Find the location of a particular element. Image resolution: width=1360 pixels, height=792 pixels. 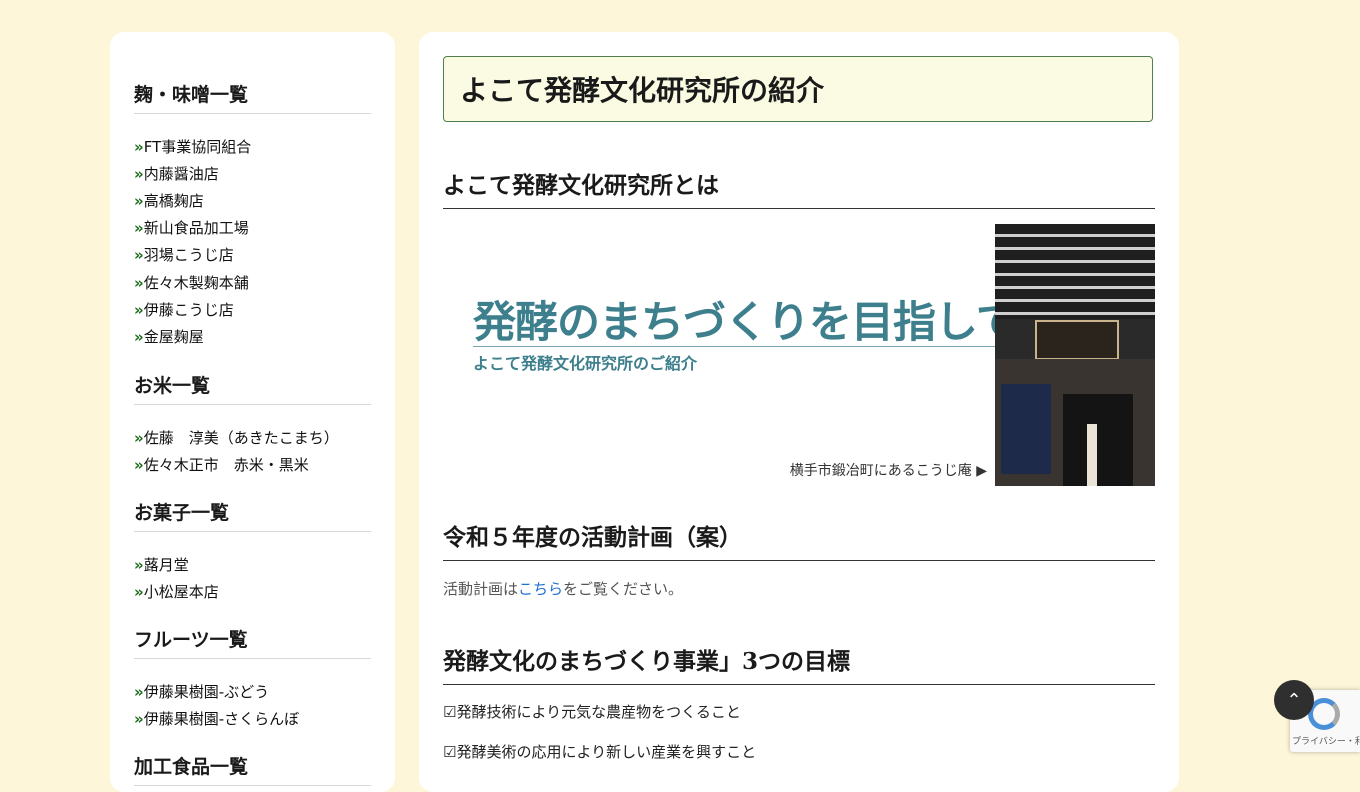

sidebar-section-rice: お米一覧 » 佐藤 淳美（あきたこまち） » 佐々木正市 赤米・黒米 is located at coordinates (252, 422).